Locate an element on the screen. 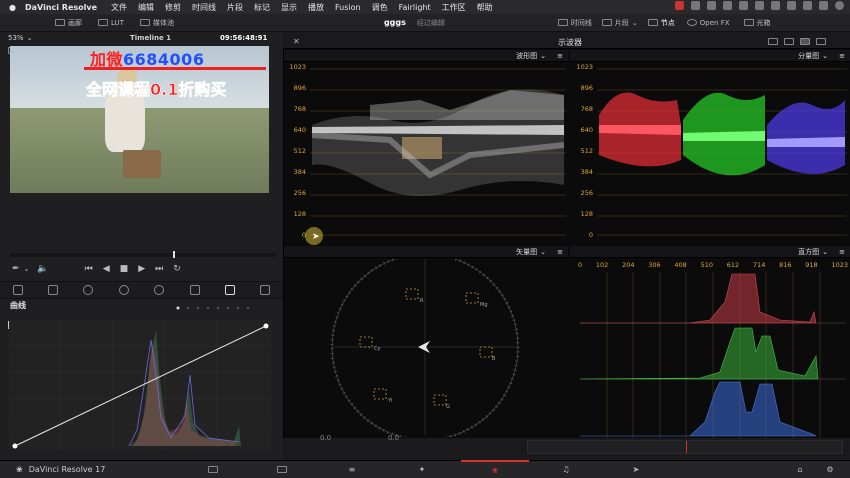  gallery-button: 画廊 is located at coordinates (68, 23).